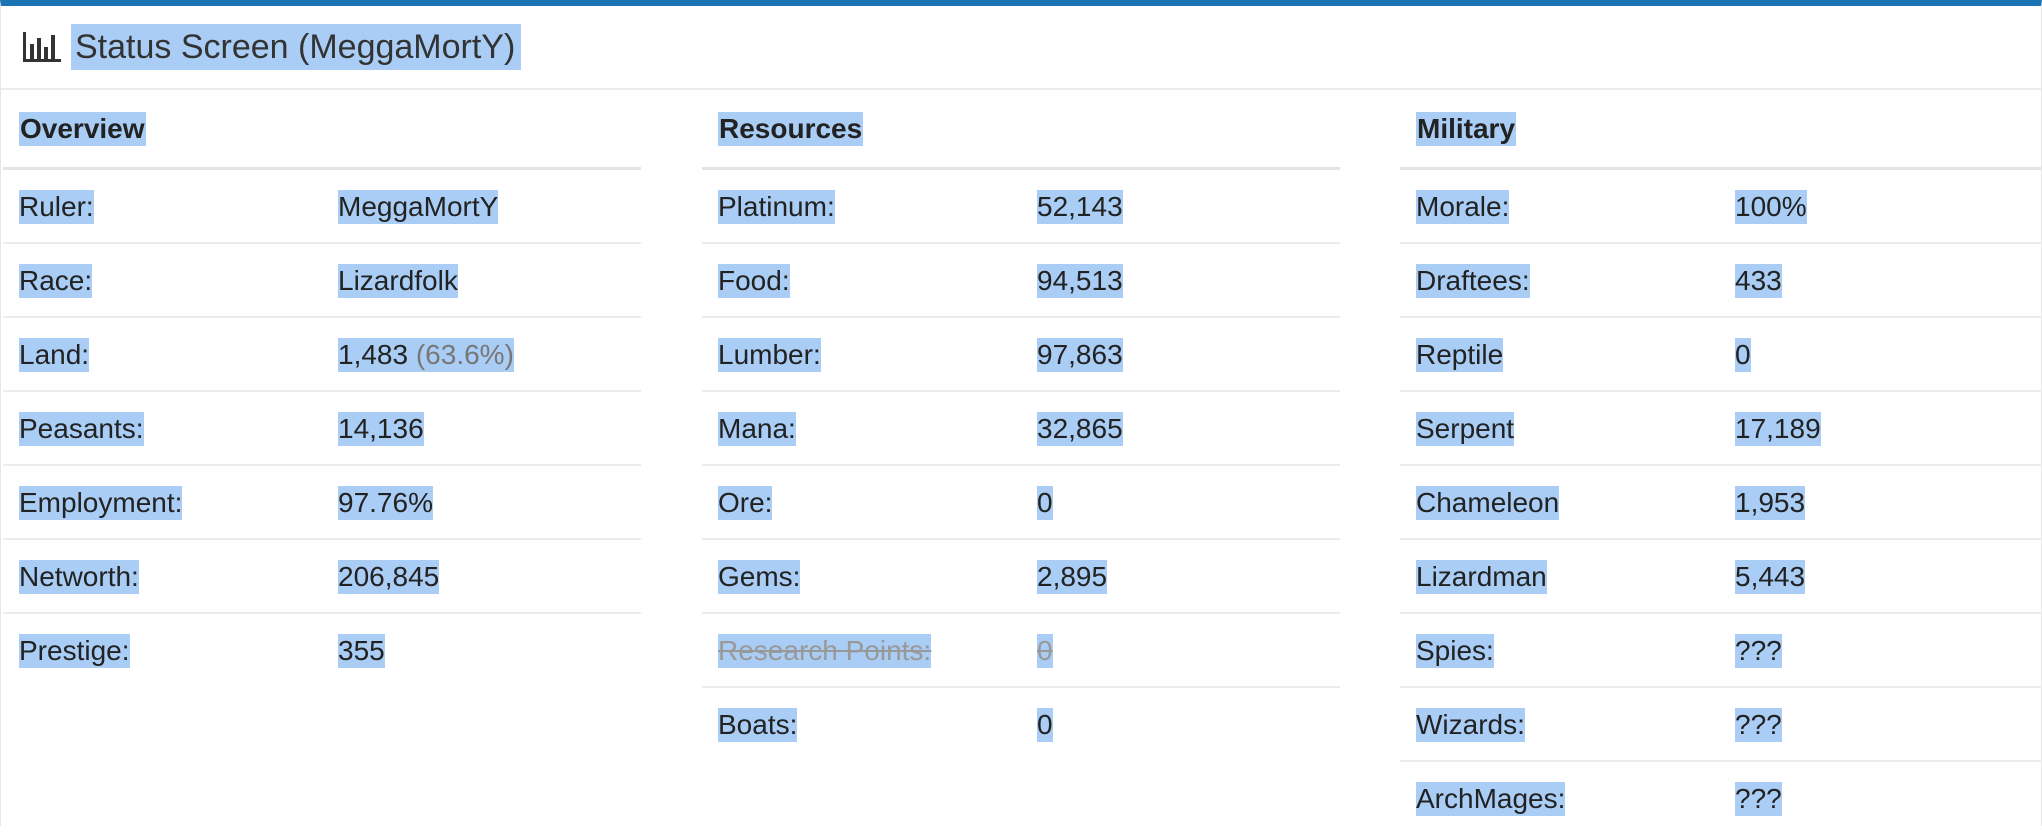 The width and height of the screenshot is (2042, 836). What do you see at coordinates (754, 281) in the screenshot?
I see `row-label: Food:` at bounding box center [754, 281].